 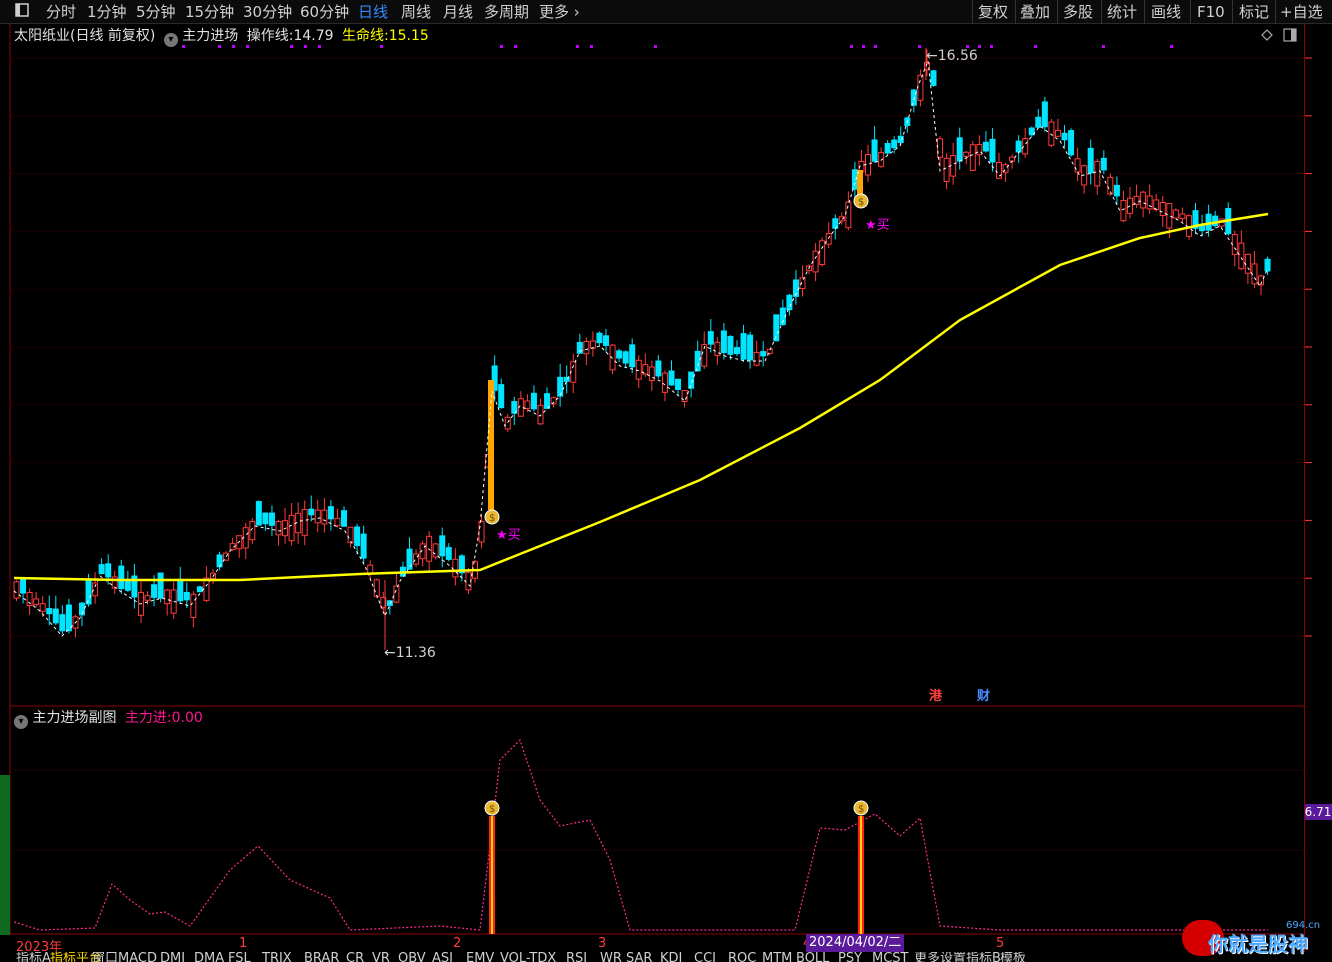 I want to click on time-axis-month-2: 2, so click(x=457, y=943).